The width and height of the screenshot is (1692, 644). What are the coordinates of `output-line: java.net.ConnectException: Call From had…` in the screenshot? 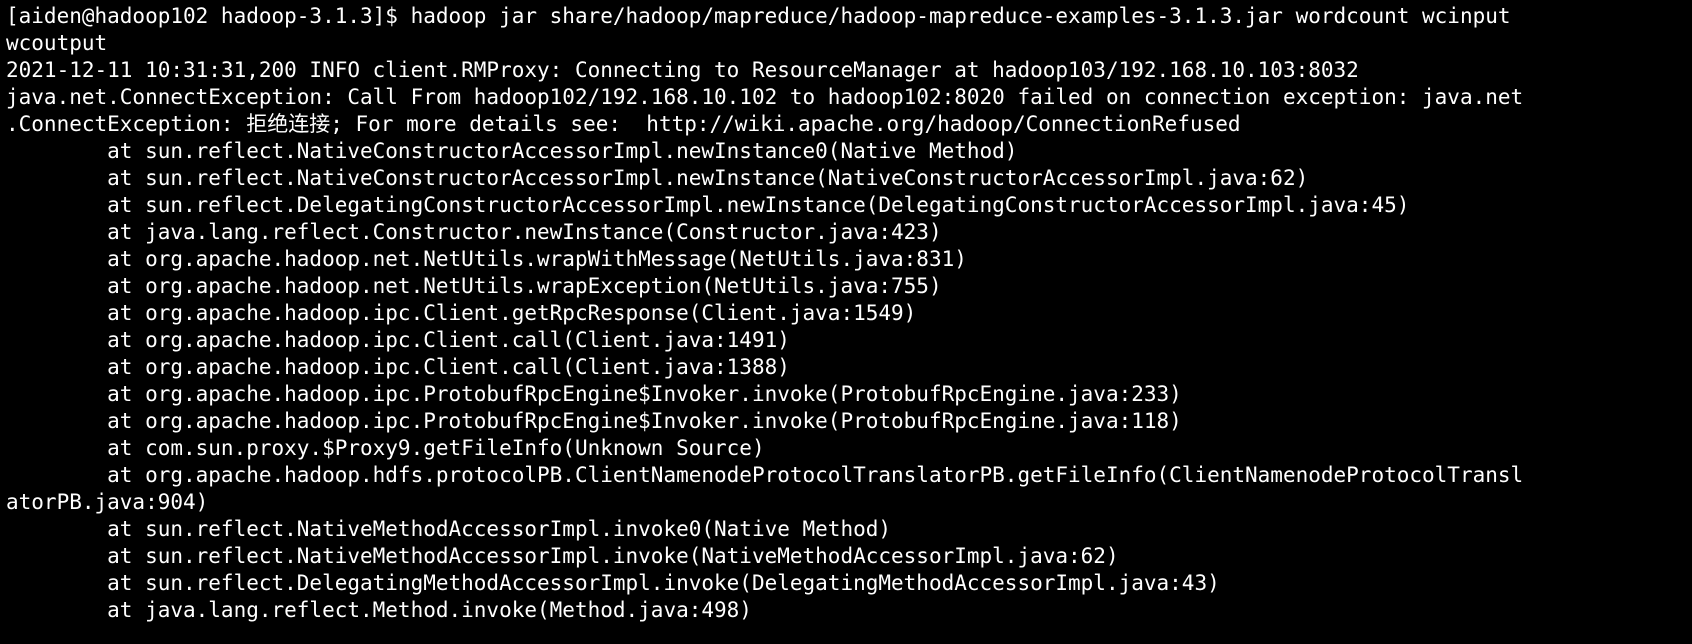 It's located at (765, 97).